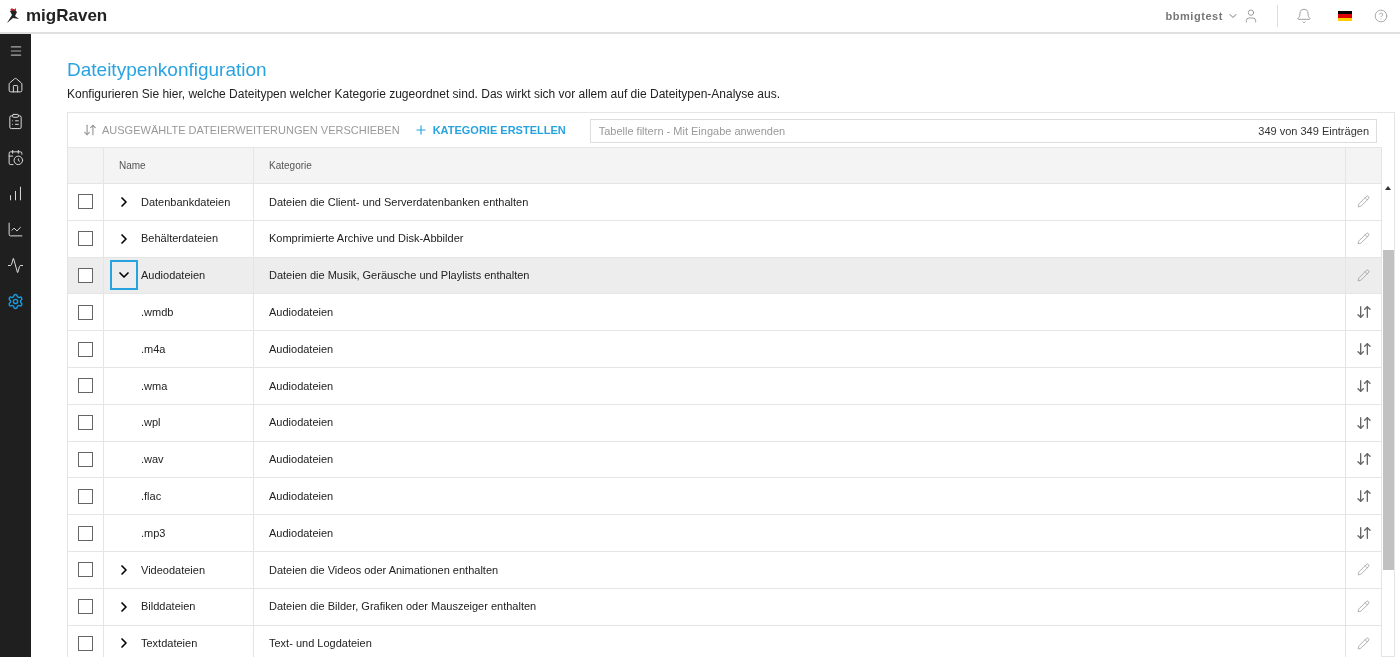  What do you see at coordinates (167, 70) in the screenshot?
I see `page-title: Dateitypenkonfiguration` at bounding box center [167, 70].